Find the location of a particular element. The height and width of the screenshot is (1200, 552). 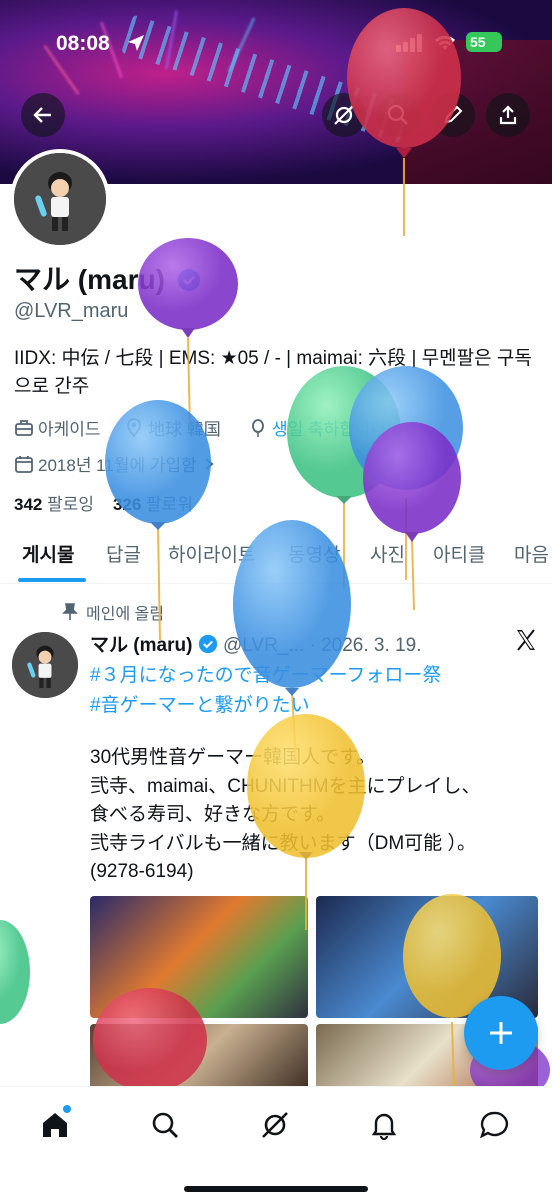

meta-birthday-text: 생일 축하합니다 is located at coordinates (329, 427).